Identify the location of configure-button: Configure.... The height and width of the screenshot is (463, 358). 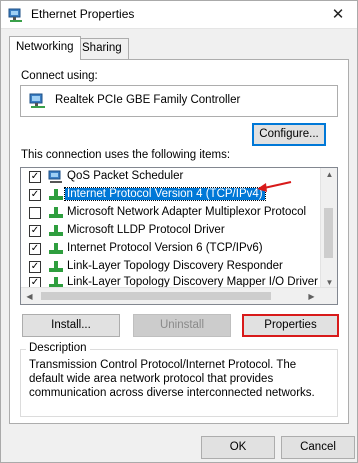
(289, 134).